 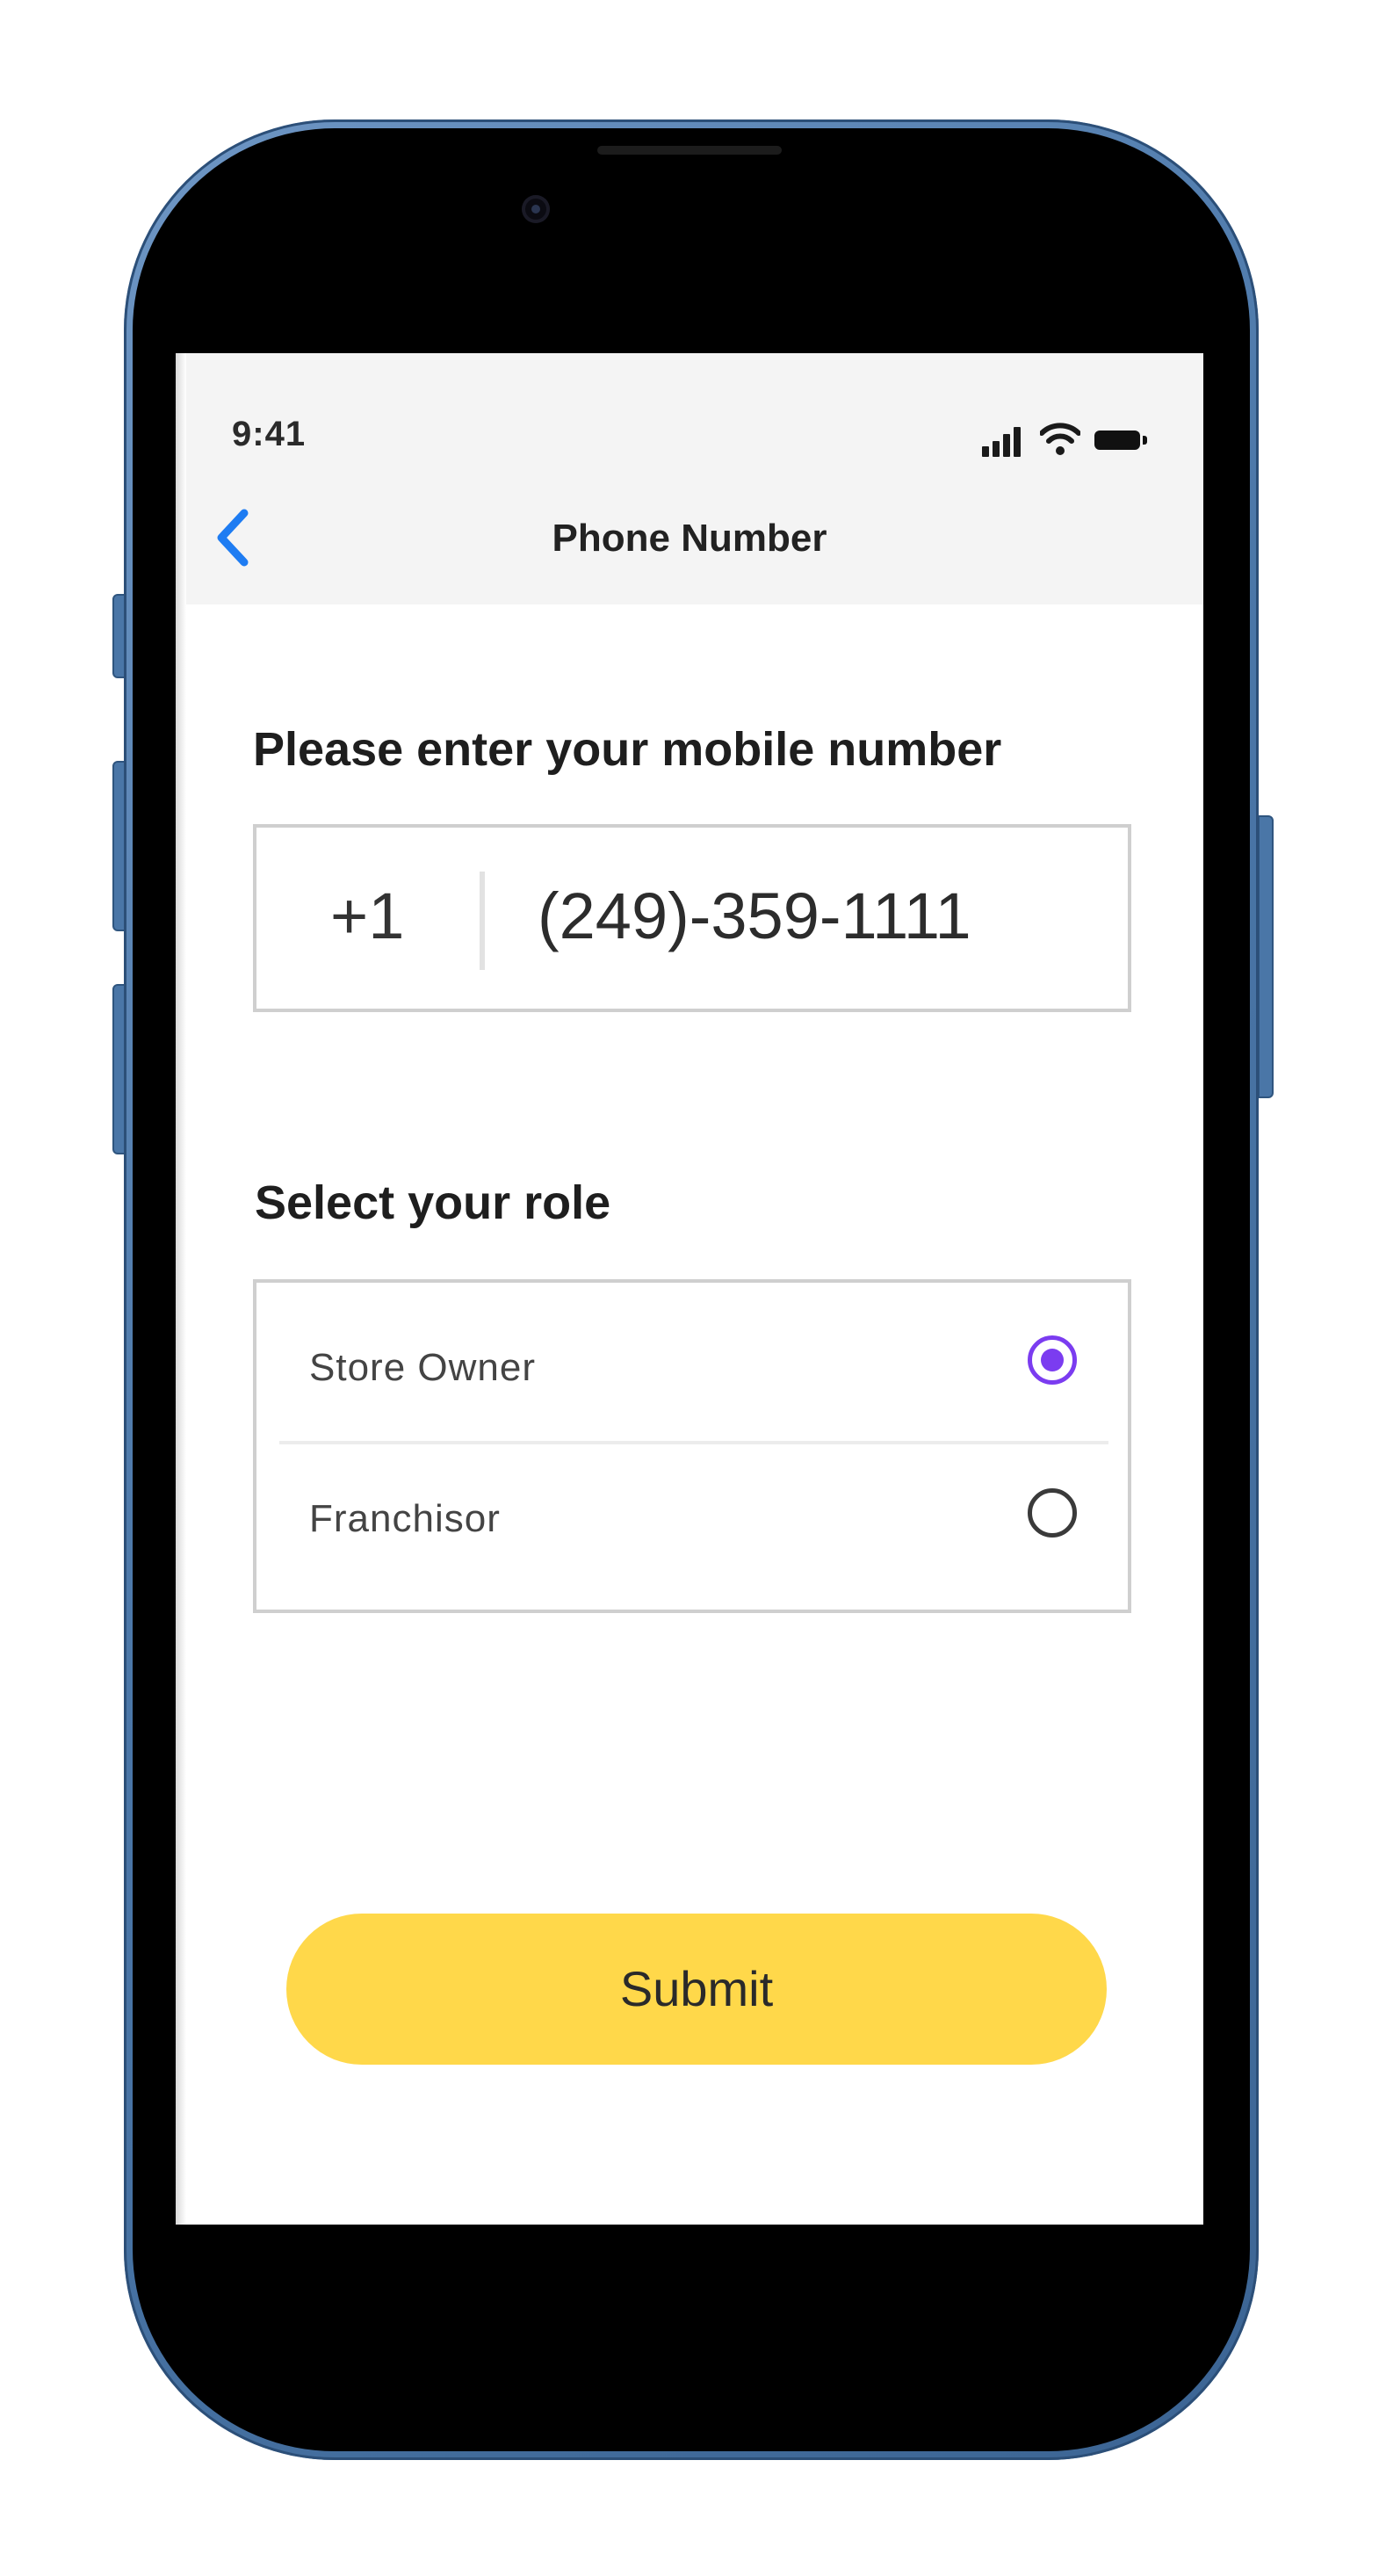 I want to click on role-option-label: Franchisor, so click(x=405, y=1518).